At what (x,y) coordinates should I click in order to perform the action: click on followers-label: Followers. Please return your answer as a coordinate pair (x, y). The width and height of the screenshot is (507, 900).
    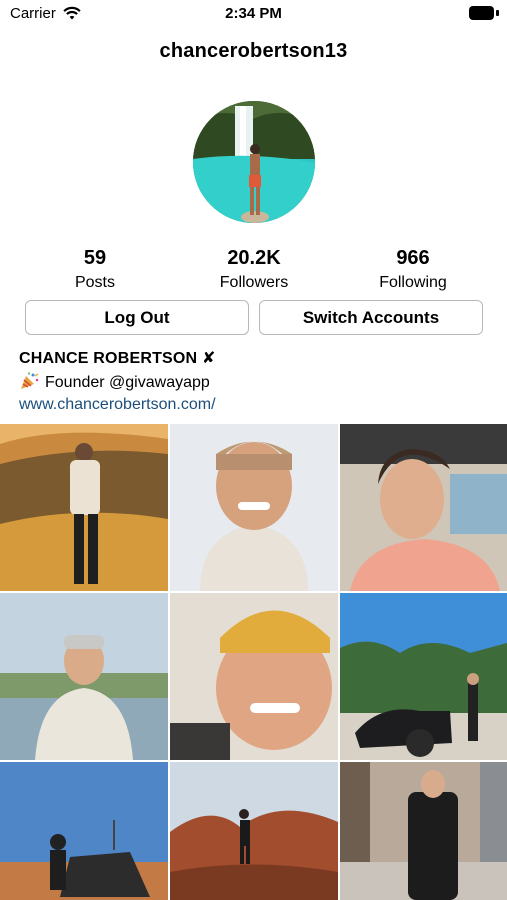
    Looking at the image, I should click on (254, 282).